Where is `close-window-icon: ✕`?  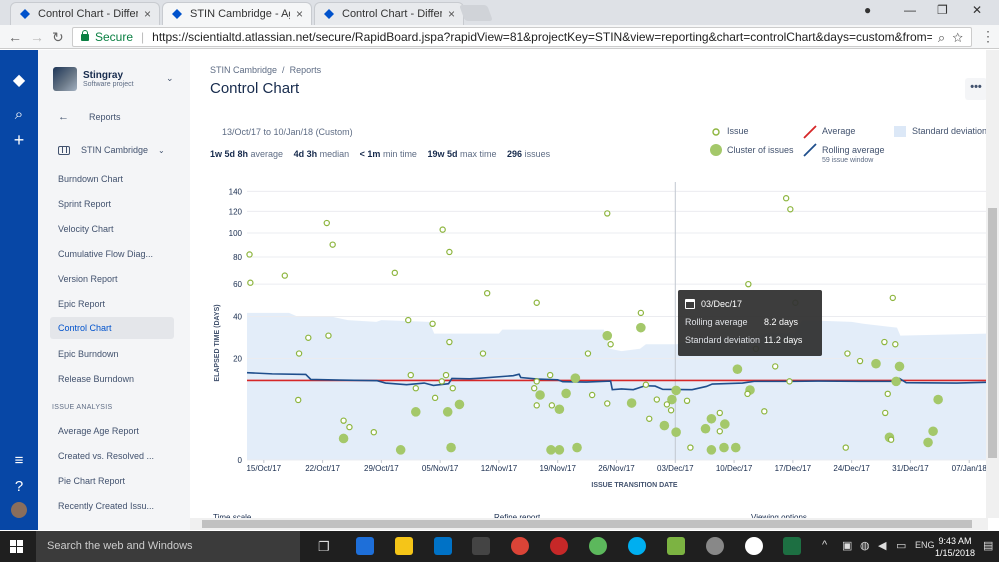 close-window-icon: ✕ is located at coordinates (977, 10).